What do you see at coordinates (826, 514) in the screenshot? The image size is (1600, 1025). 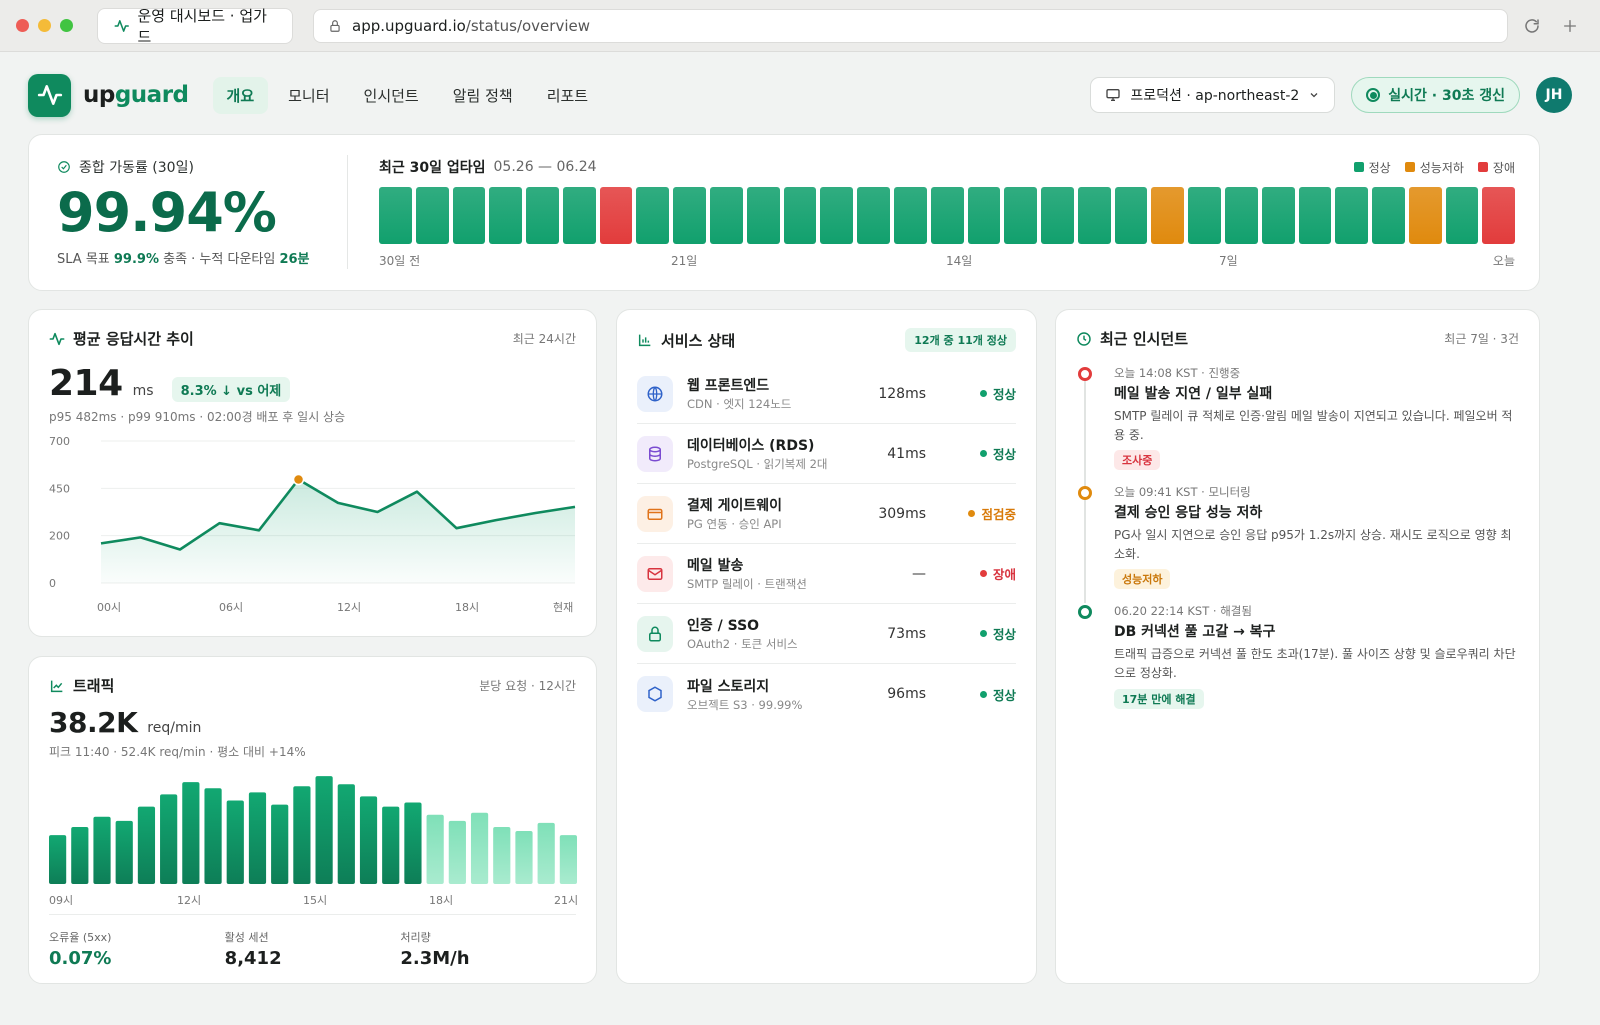 I see `service-row: 결제 게이트웨이 PG 연동 · 승인 API 309ms 점검중` at bounding box center [826, 514].